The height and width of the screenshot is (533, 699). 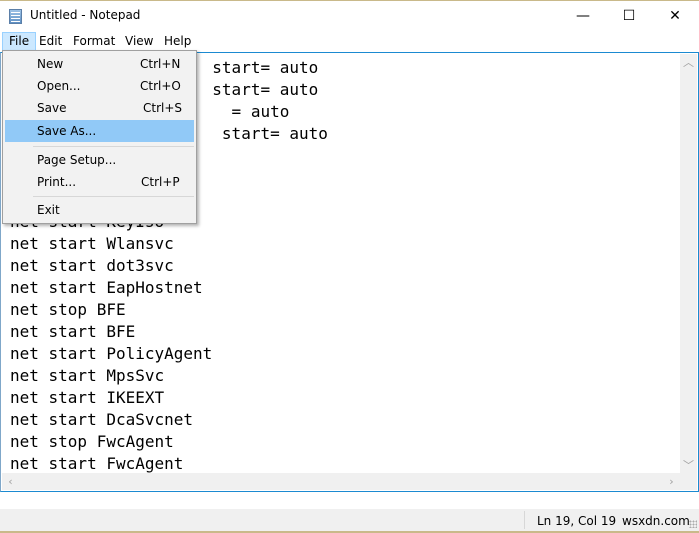 I want to click on notepad-icon, so click(x=15, y=16).